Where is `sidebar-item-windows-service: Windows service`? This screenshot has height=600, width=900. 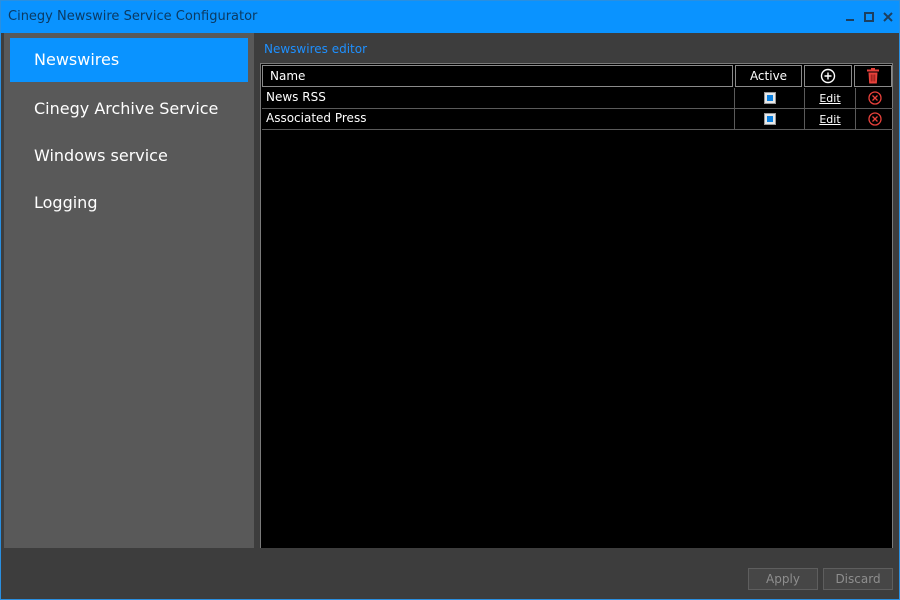 sidebar-item-windows-service: Windows service is located at coordinates (129, 156).